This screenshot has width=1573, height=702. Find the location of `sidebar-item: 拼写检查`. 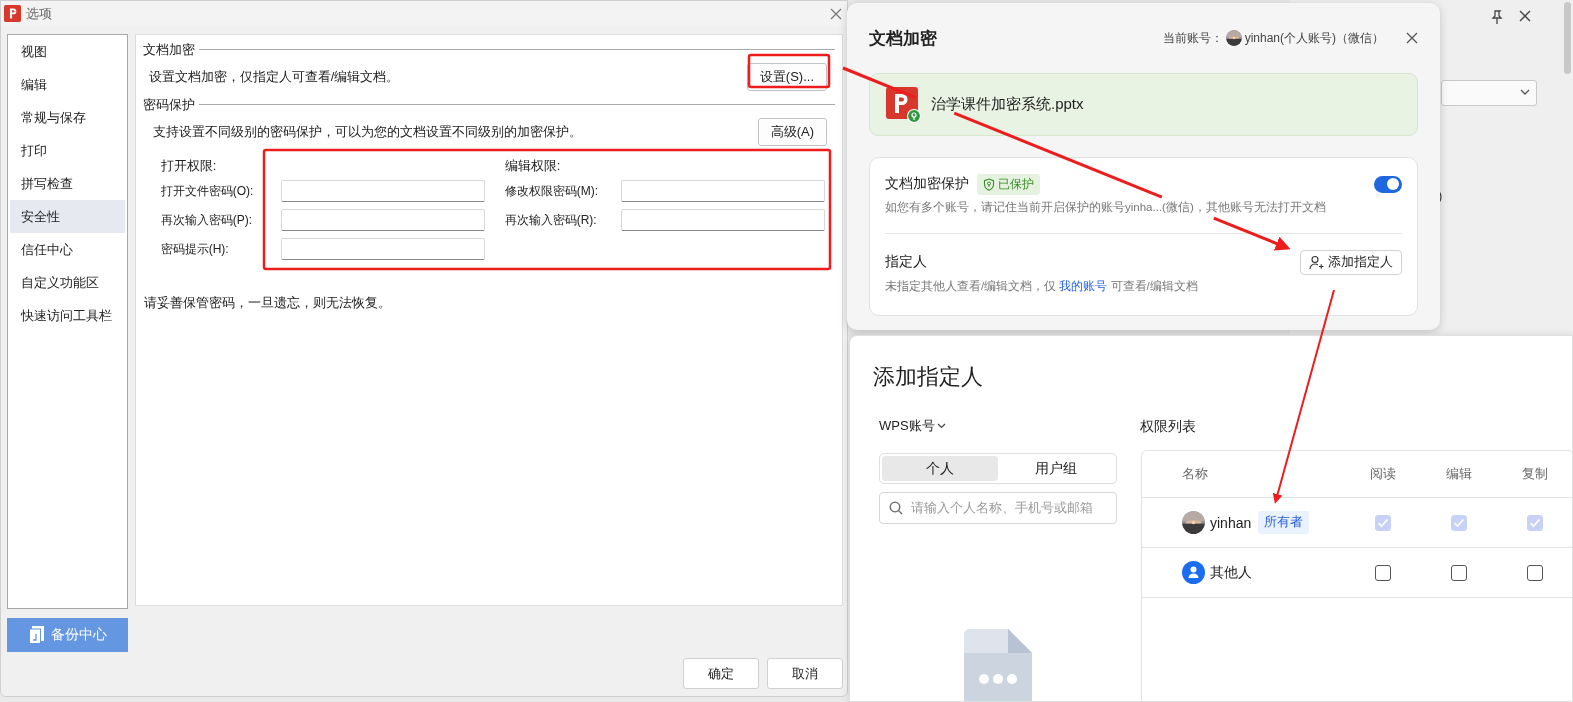

sidebar-item: 拼写检查 is located at coordinates (67, 183).